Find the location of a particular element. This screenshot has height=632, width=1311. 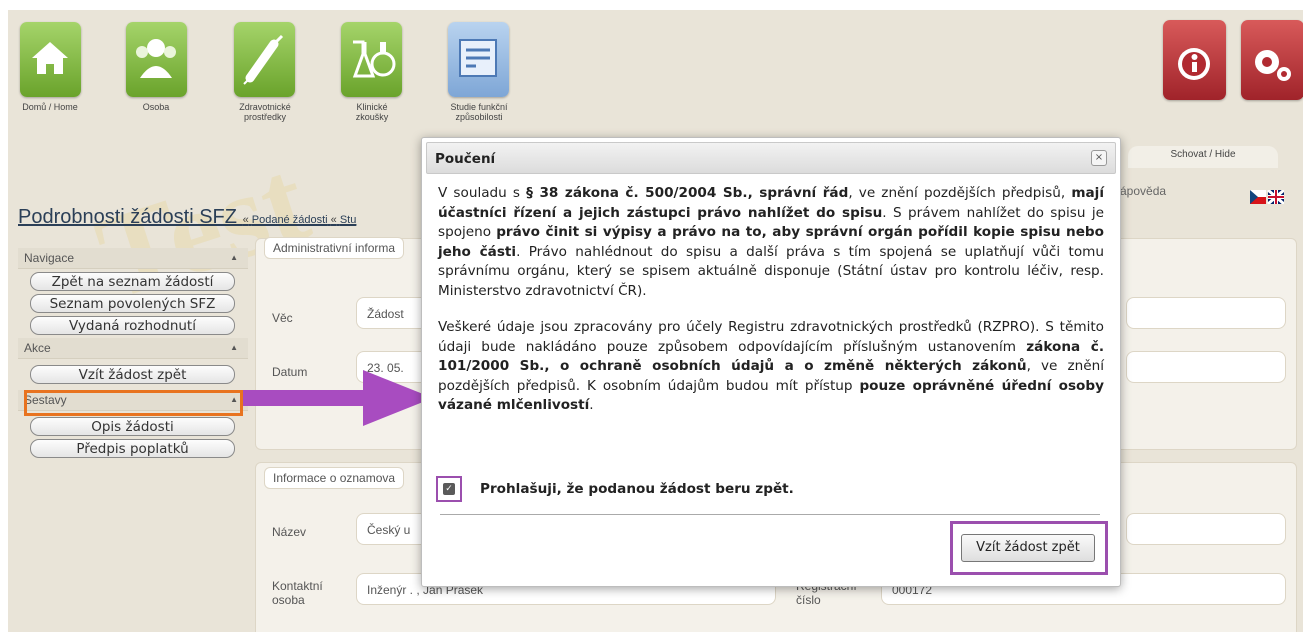

czech-flag-icon is located at coordinates (1258, 197).